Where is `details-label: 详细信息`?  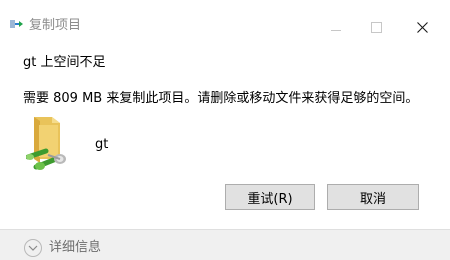
details-label: 详细信息 is located at coordinates (75, 247).